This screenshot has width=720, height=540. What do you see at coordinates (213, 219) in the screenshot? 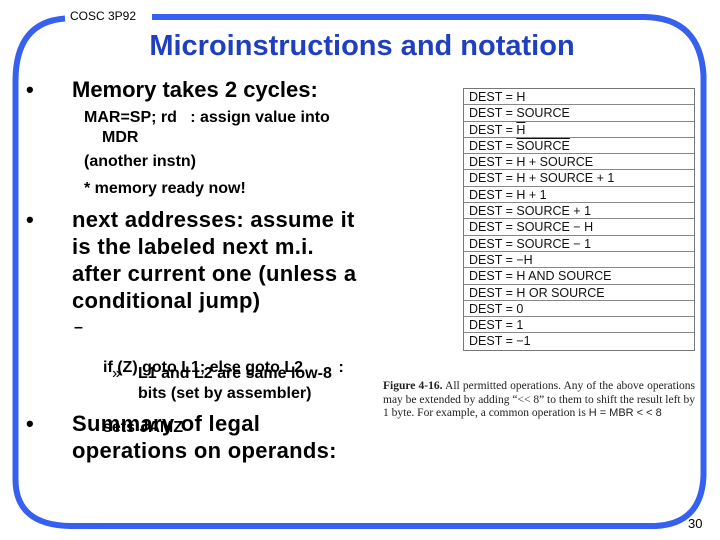
I see `bullet-line: next addresses: assume it` at bounding box center [213, 219].